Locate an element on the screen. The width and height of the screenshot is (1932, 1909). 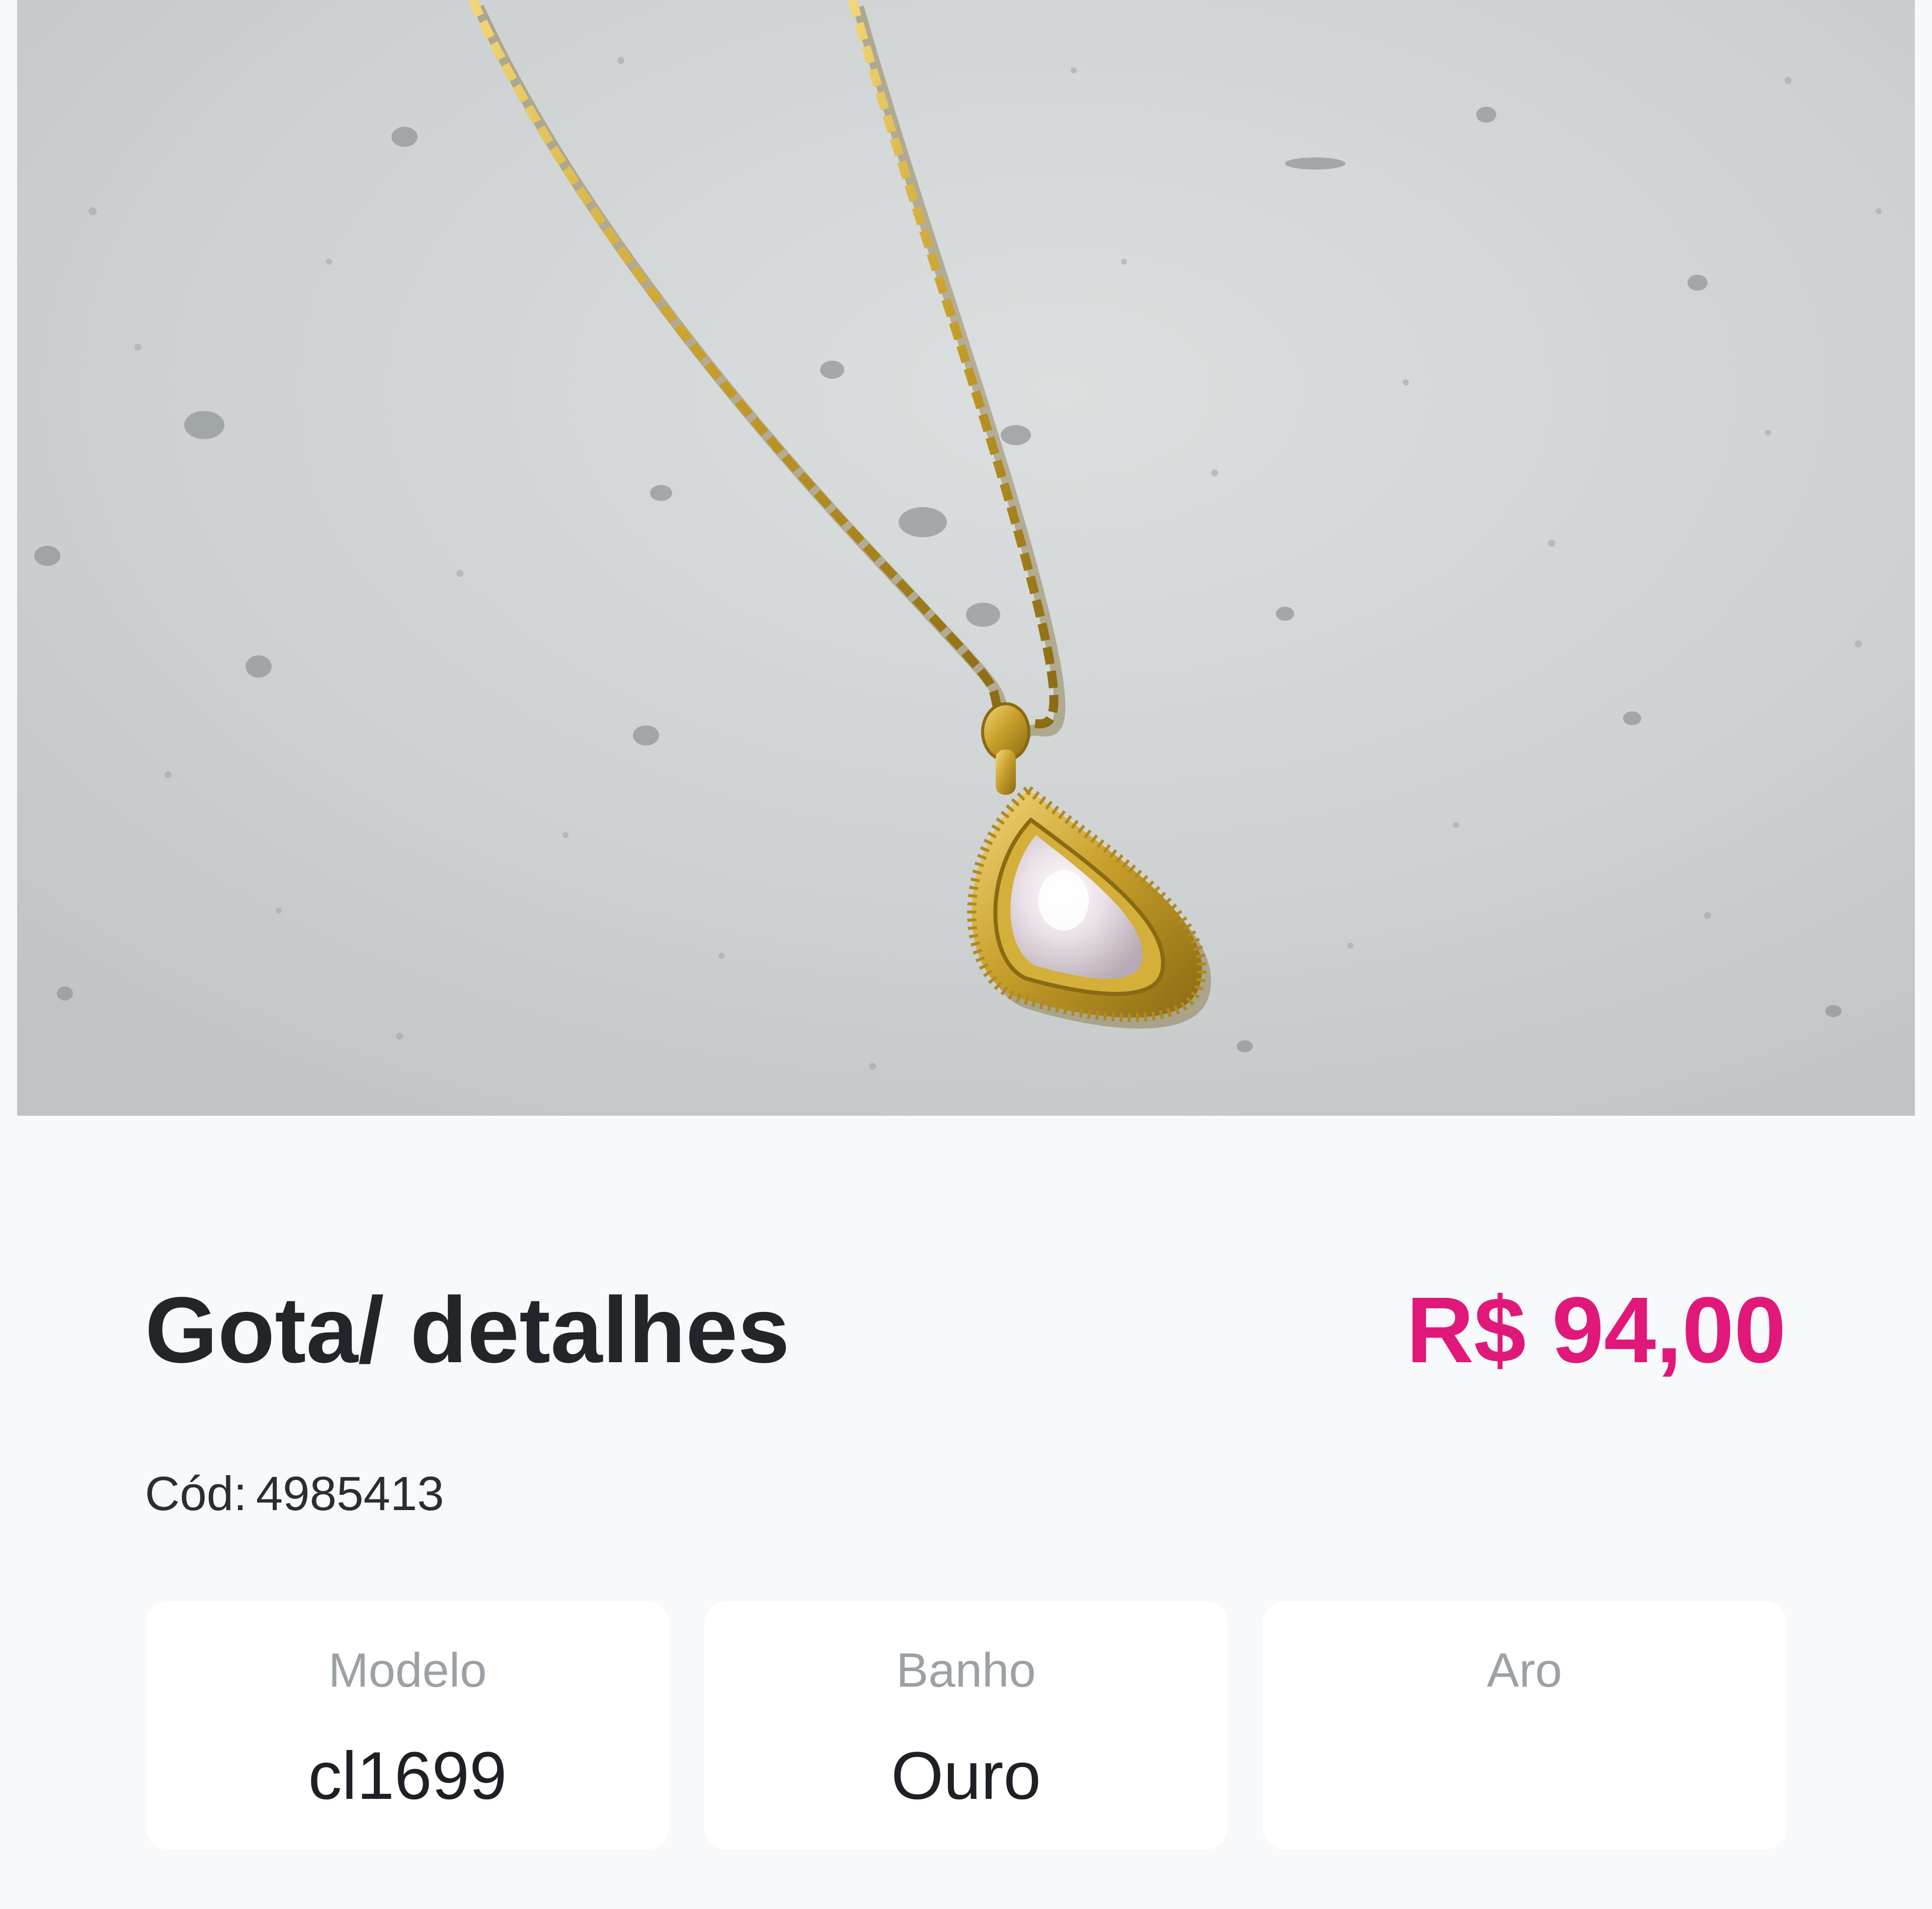
attribute-card-banho: Banho Ouro is located at coordinates (966, 1726).